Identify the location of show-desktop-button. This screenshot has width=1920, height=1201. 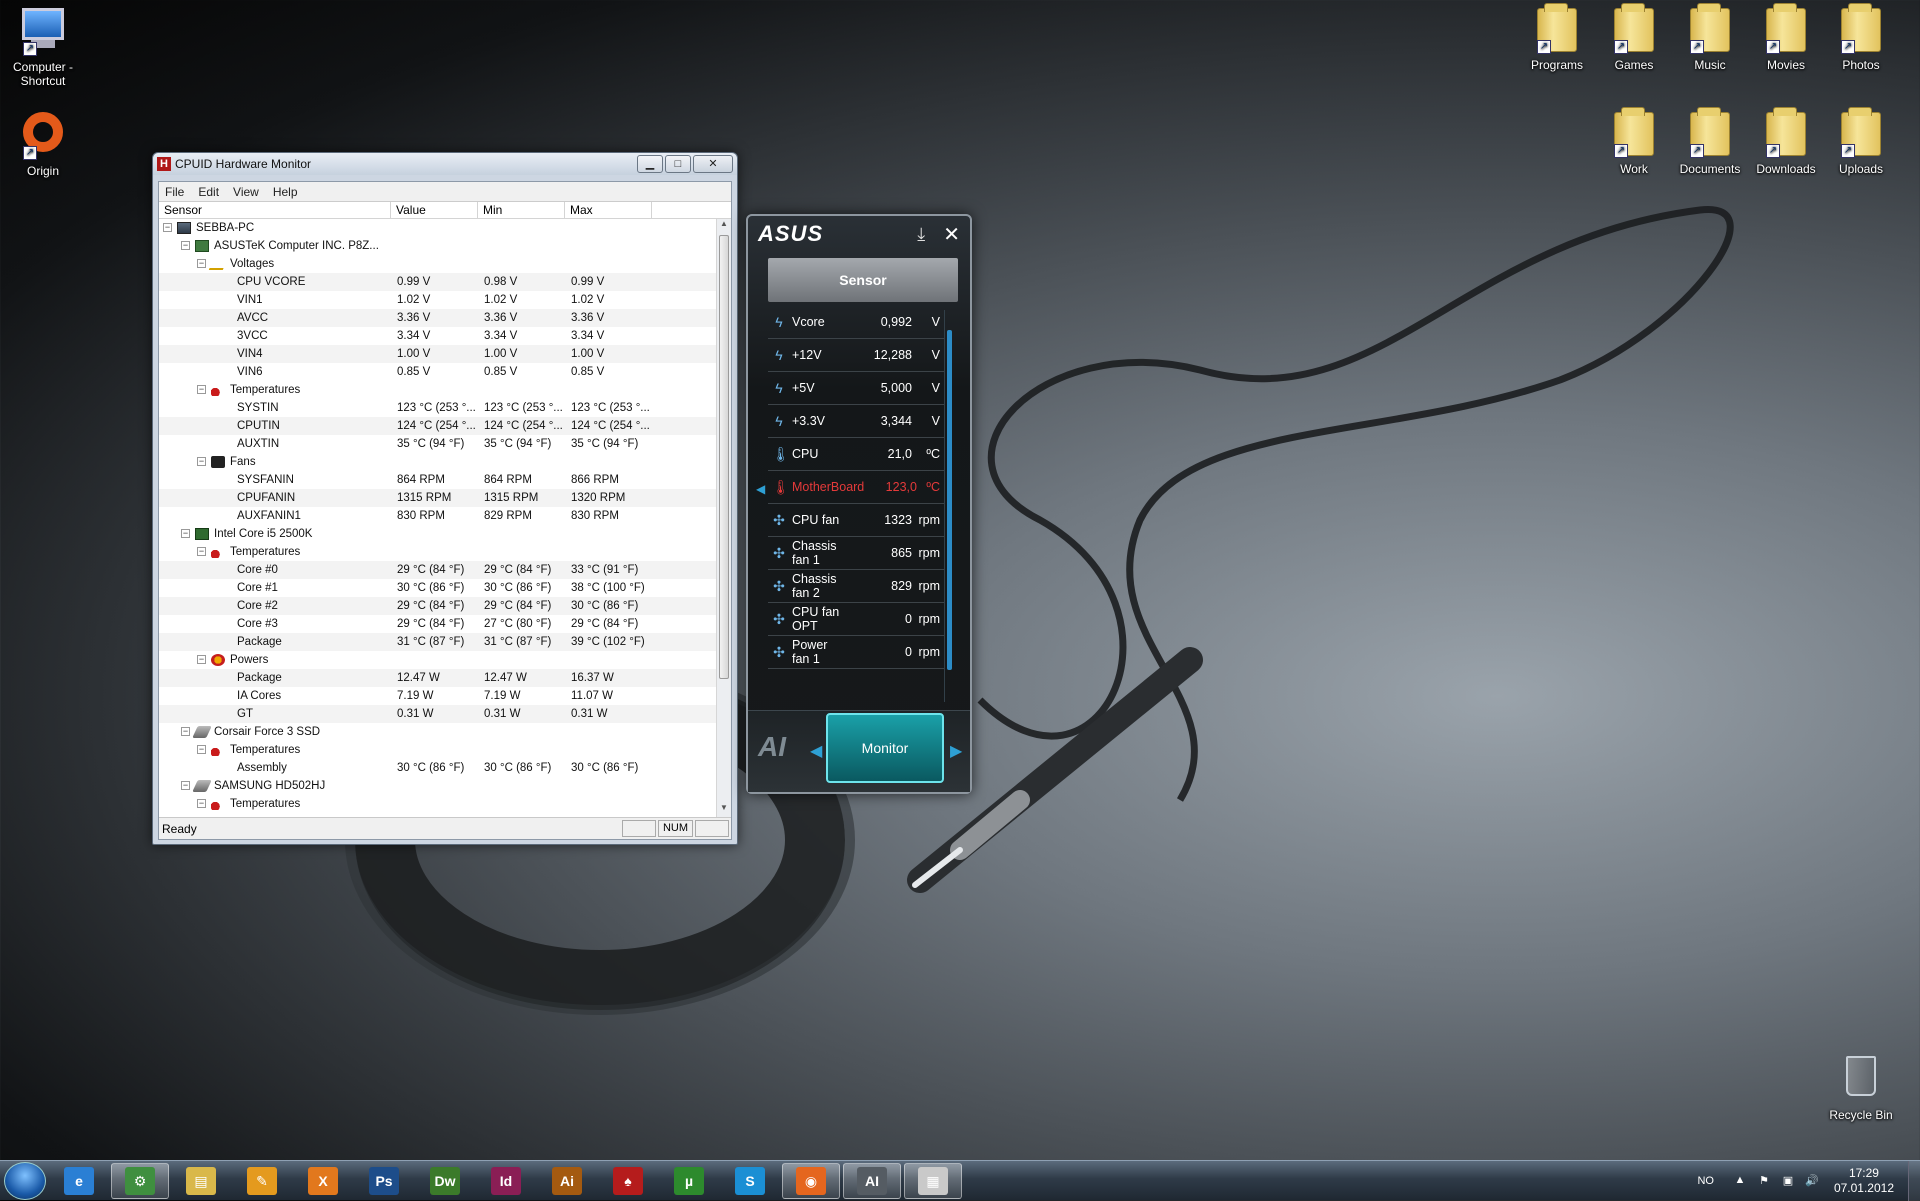
(1914, 1180).